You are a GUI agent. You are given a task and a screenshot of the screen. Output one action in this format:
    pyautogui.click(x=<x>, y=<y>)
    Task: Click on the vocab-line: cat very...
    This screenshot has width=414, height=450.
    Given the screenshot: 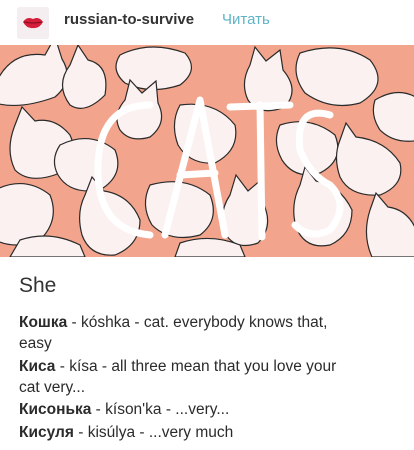 What is the action you would take?
    pyautogui.click(x=52, y=388)
    